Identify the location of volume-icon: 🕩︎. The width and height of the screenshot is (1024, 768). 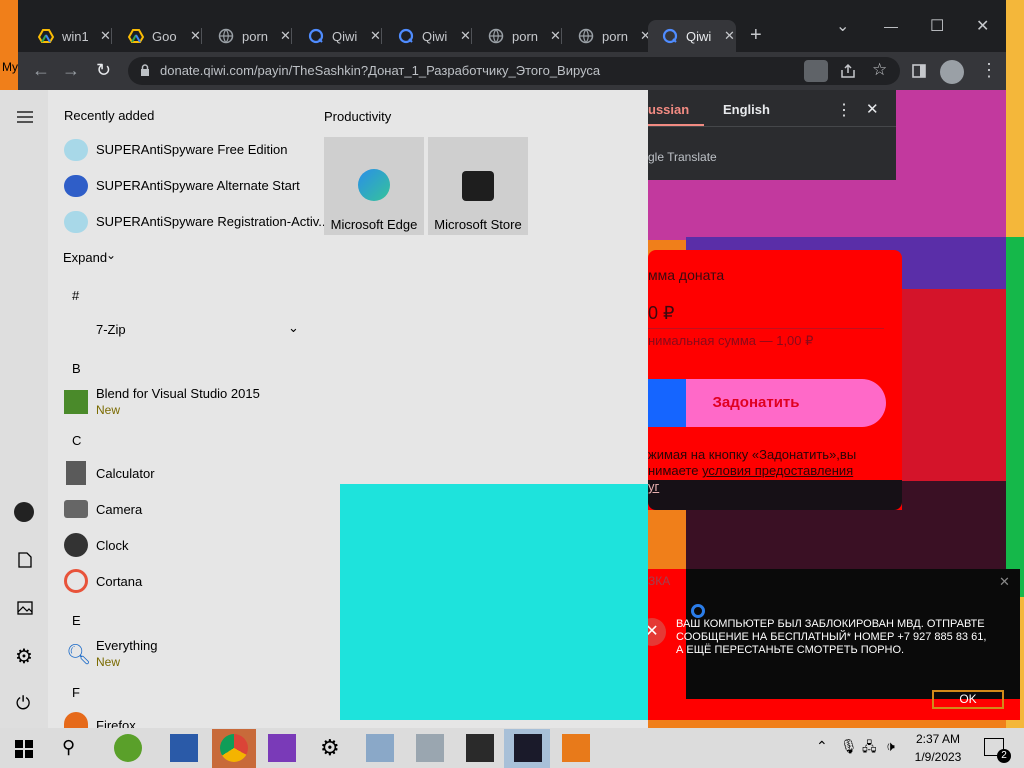
(890, 746).